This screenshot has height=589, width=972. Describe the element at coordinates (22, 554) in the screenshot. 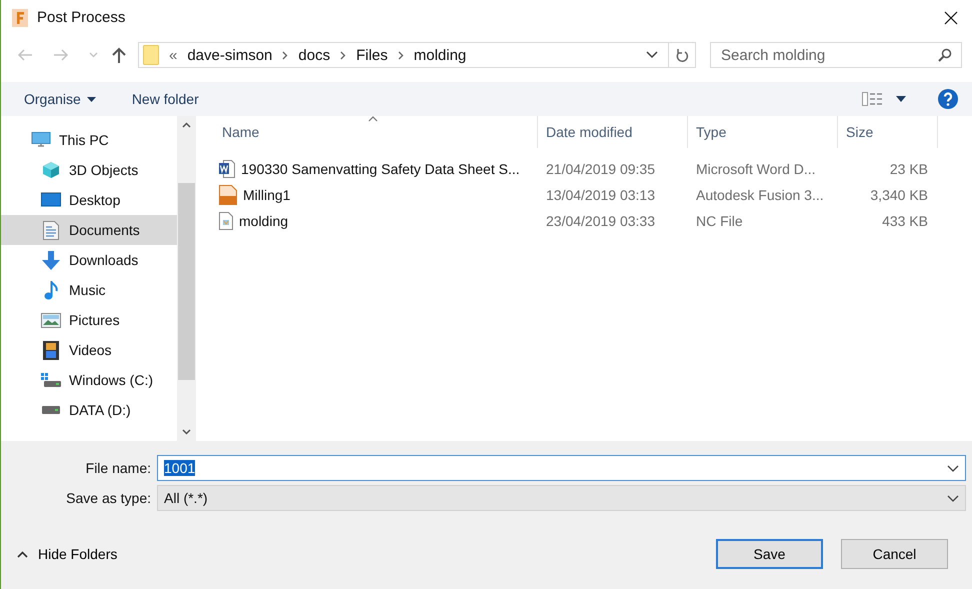

I see `chevron-up-icon` at that location.